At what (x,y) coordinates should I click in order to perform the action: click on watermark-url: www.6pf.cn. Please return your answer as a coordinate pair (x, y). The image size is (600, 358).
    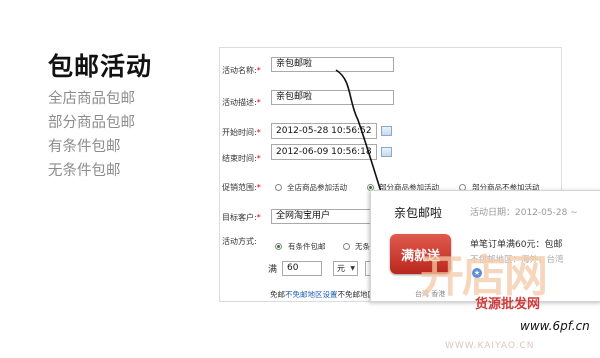
    Looking at the image, I should click on (555, 326).